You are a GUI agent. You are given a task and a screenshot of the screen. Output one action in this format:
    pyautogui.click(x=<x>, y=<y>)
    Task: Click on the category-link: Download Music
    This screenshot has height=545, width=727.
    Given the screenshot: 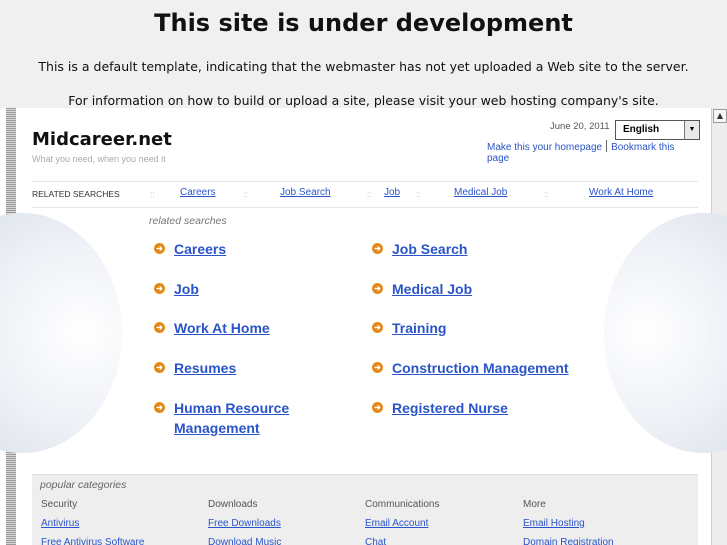 What is the action you would take?
    pyautogui.click(x=244, y=541)
    